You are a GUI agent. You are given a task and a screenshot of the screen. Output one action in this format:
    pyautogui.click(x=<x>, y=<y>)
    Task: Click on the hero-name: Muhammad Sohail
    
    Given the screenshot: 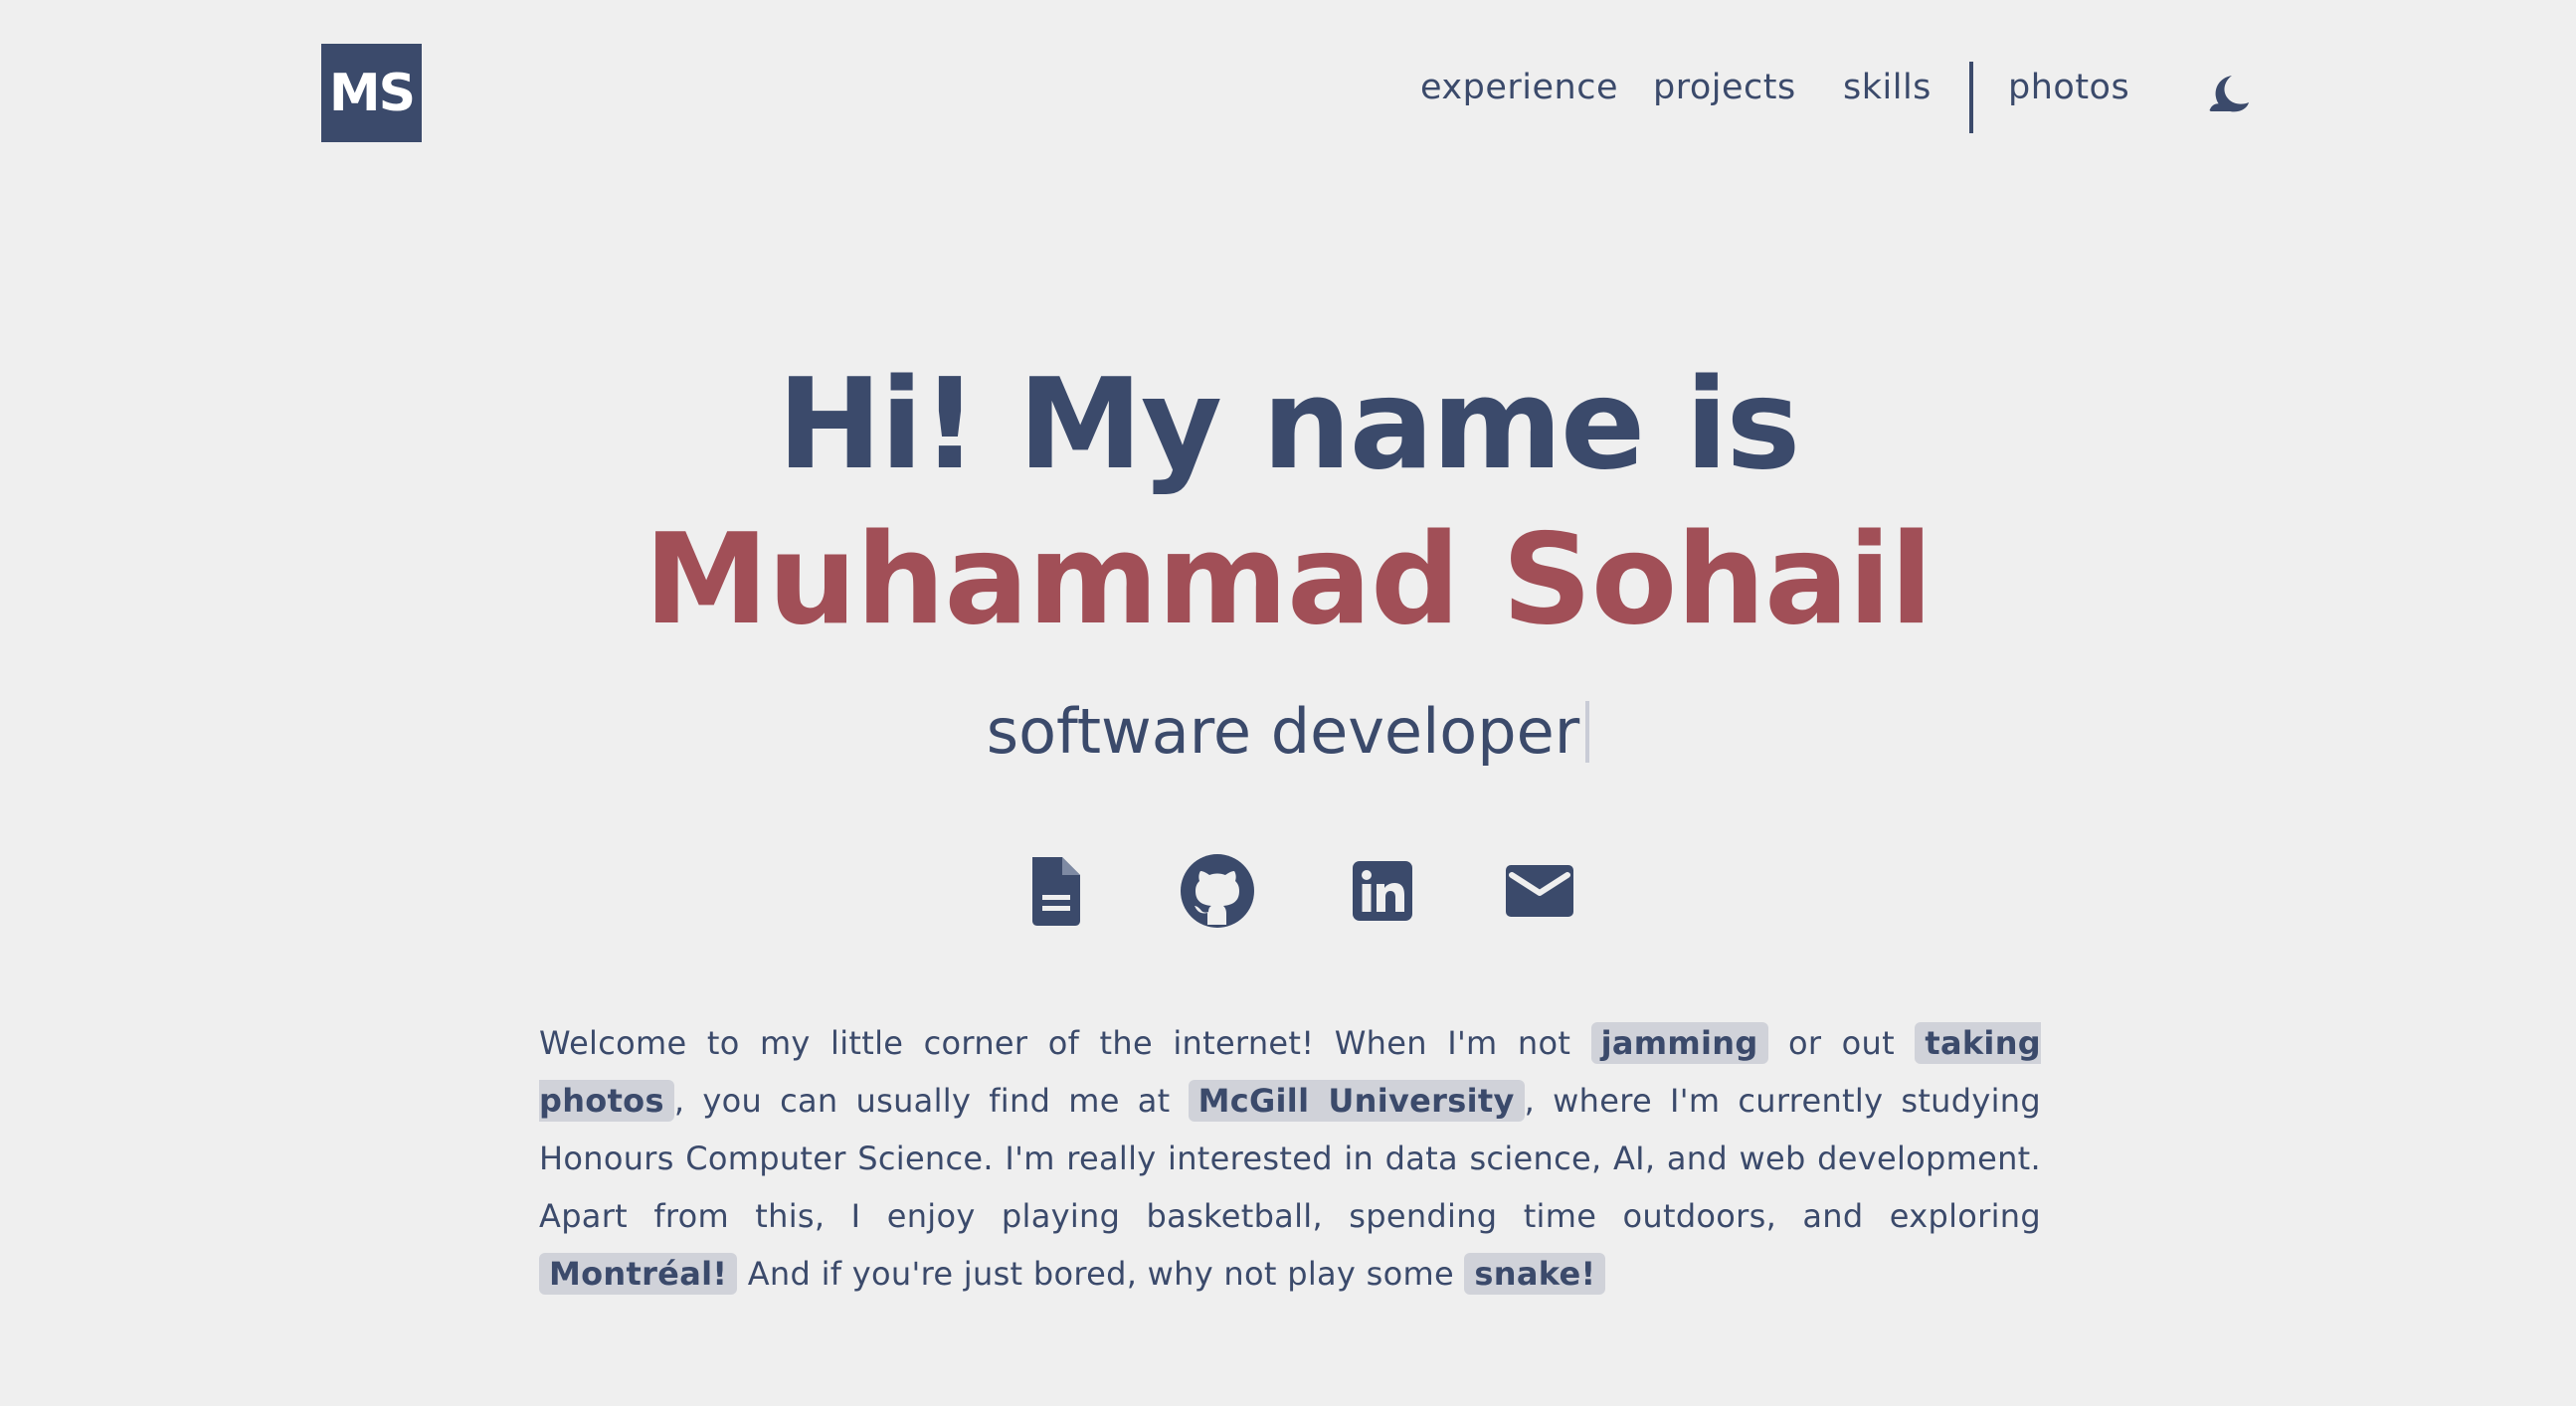 What is the action you would take?
    pyautogui.click(x=1288, y=579)
    